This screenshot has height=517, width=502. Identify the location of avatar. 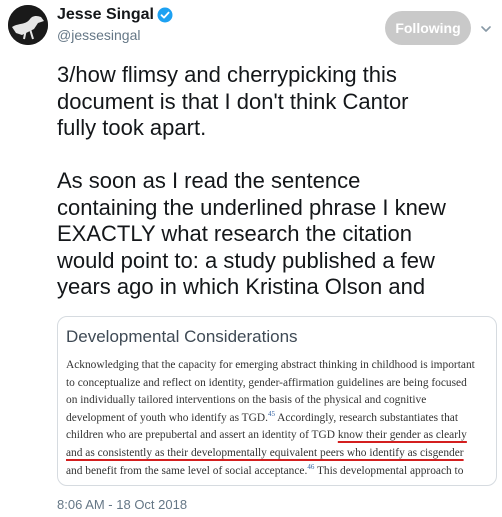
(28, 25).